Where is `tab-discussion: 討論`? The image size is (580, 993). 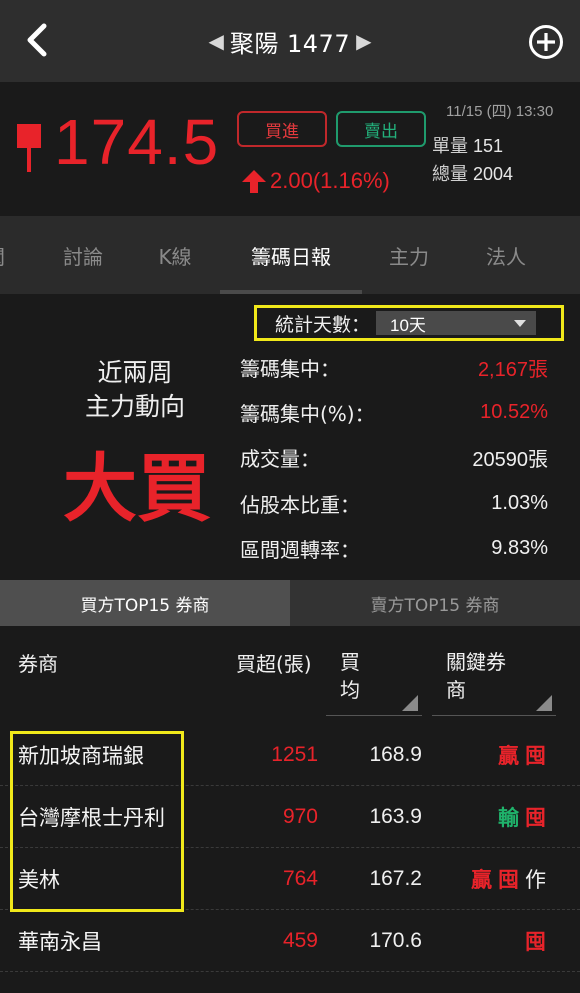
tab-discussion: 討論 is located at coordinates (83, 255).